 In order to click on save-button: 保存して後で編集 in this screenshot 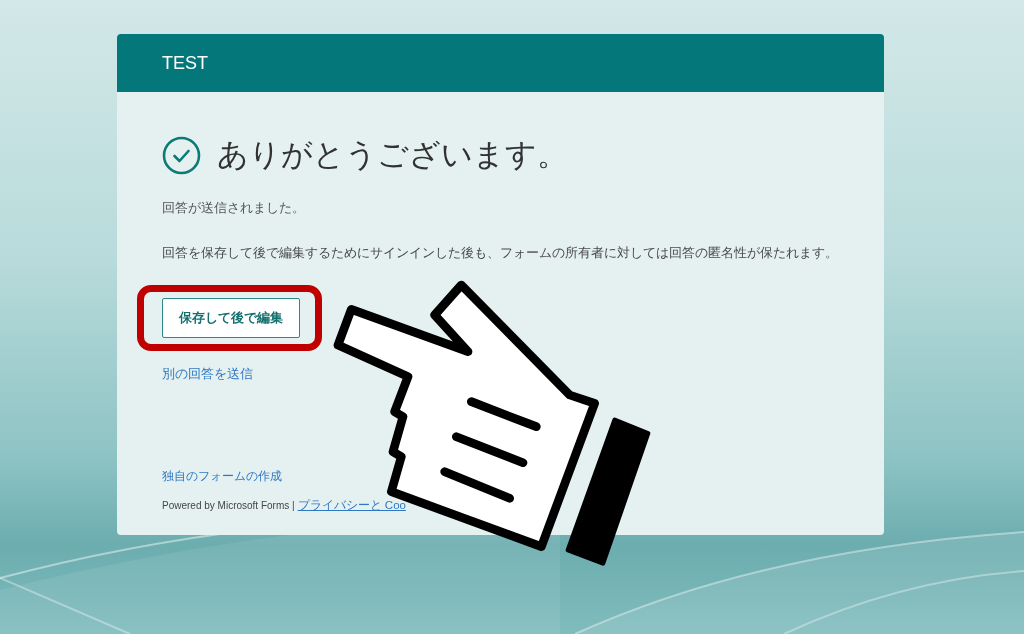, I will do `click(231, 318)`.